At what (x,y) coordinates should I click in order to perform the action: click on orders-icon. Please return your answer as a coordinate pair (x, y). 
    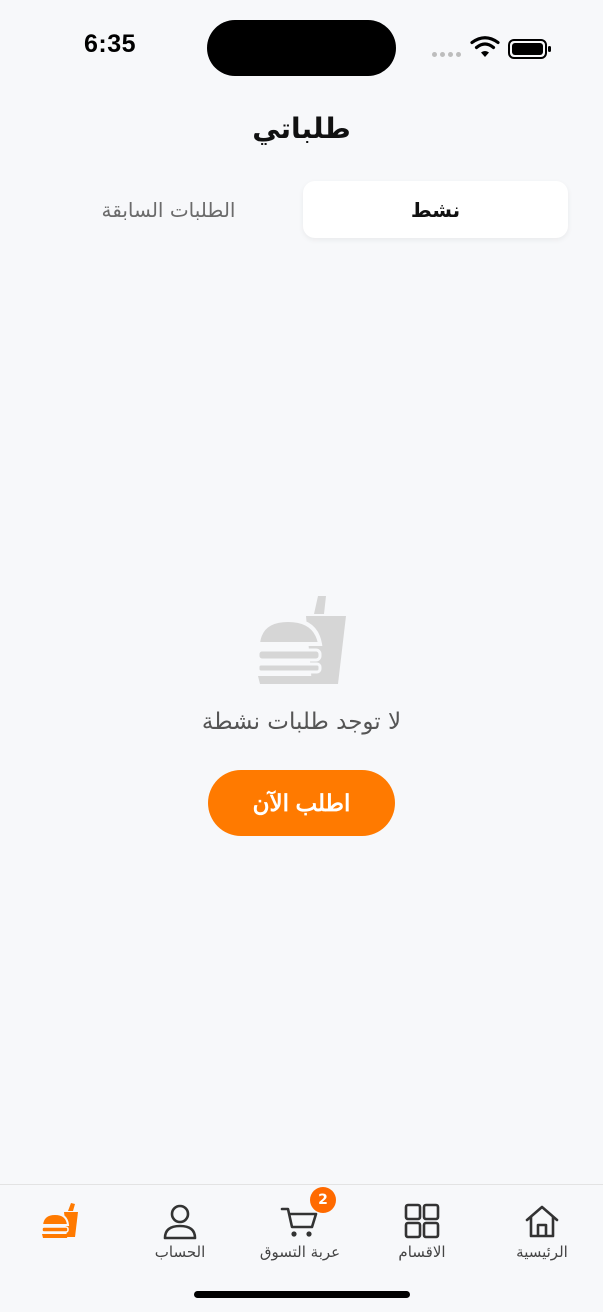
    Looking at the image, I should click on (59, 1220).